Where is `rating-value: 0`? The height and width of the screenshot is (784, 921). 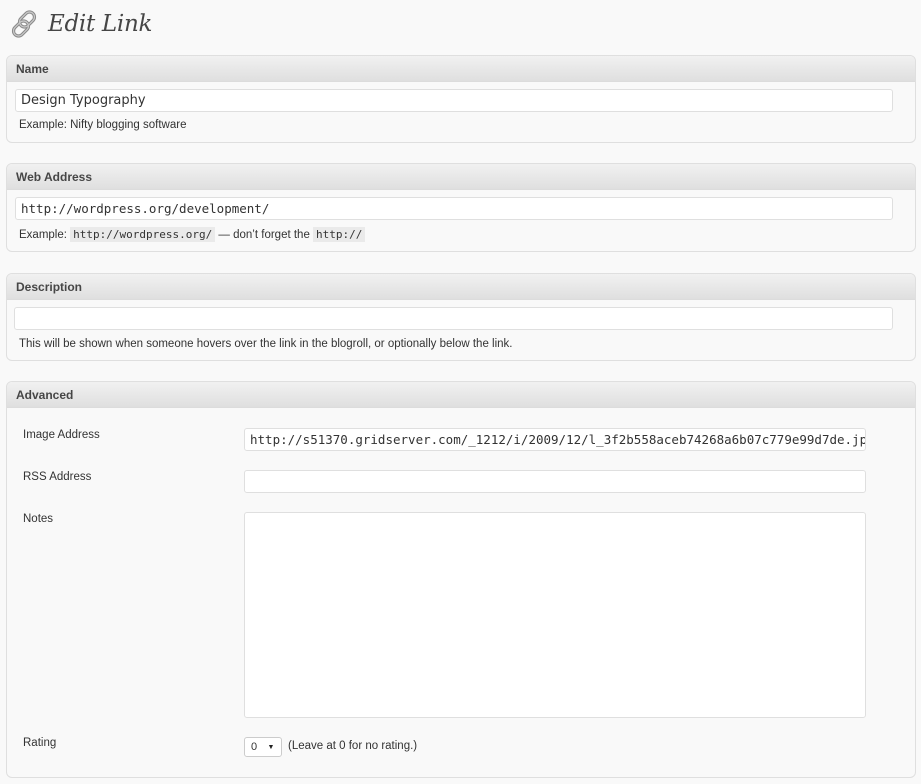 rating-value: 0 is located at coordinates (254, 747).